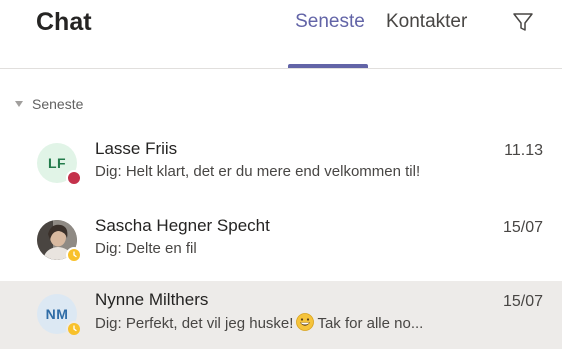 The width and height of the screenshot is (562, 349). Describe the element at coordinates (58, 104) in the screenshot. I see `section-label: Seneste` at that location.